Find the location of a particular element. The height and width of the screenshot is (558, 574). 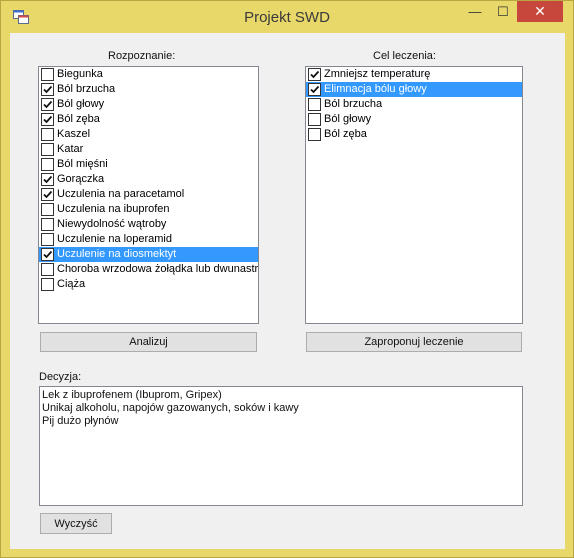

title-bar: Projekt SWD — ☐ ✕ is located at coordinates (287, 17).